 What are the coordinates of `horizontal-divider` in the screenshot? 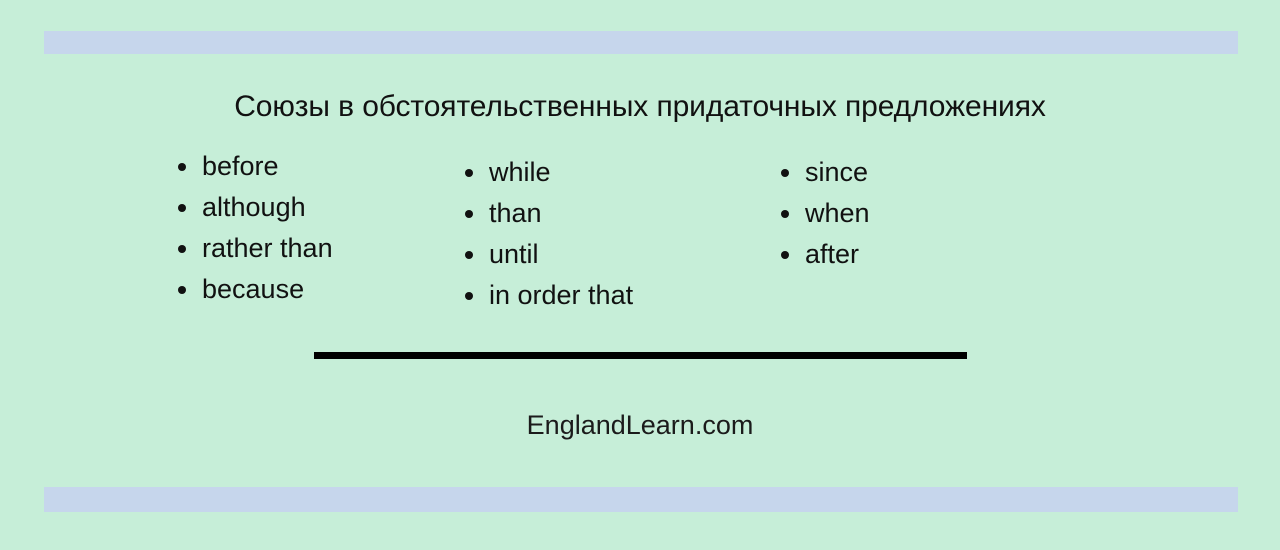 It's located at (640, 355).